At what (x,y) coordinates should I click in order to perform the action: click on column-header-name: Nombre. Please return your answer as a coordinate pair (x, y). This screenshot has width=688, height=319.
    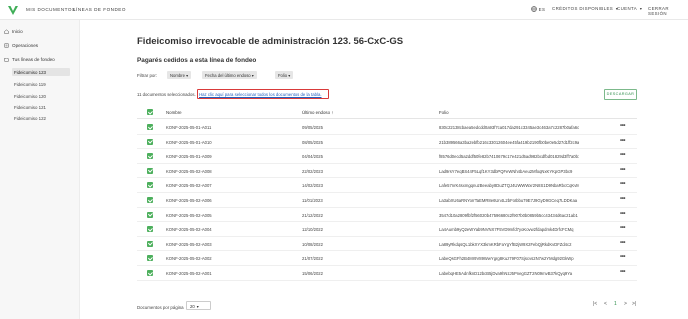
    Looking at the image, I should click on (174, 112).